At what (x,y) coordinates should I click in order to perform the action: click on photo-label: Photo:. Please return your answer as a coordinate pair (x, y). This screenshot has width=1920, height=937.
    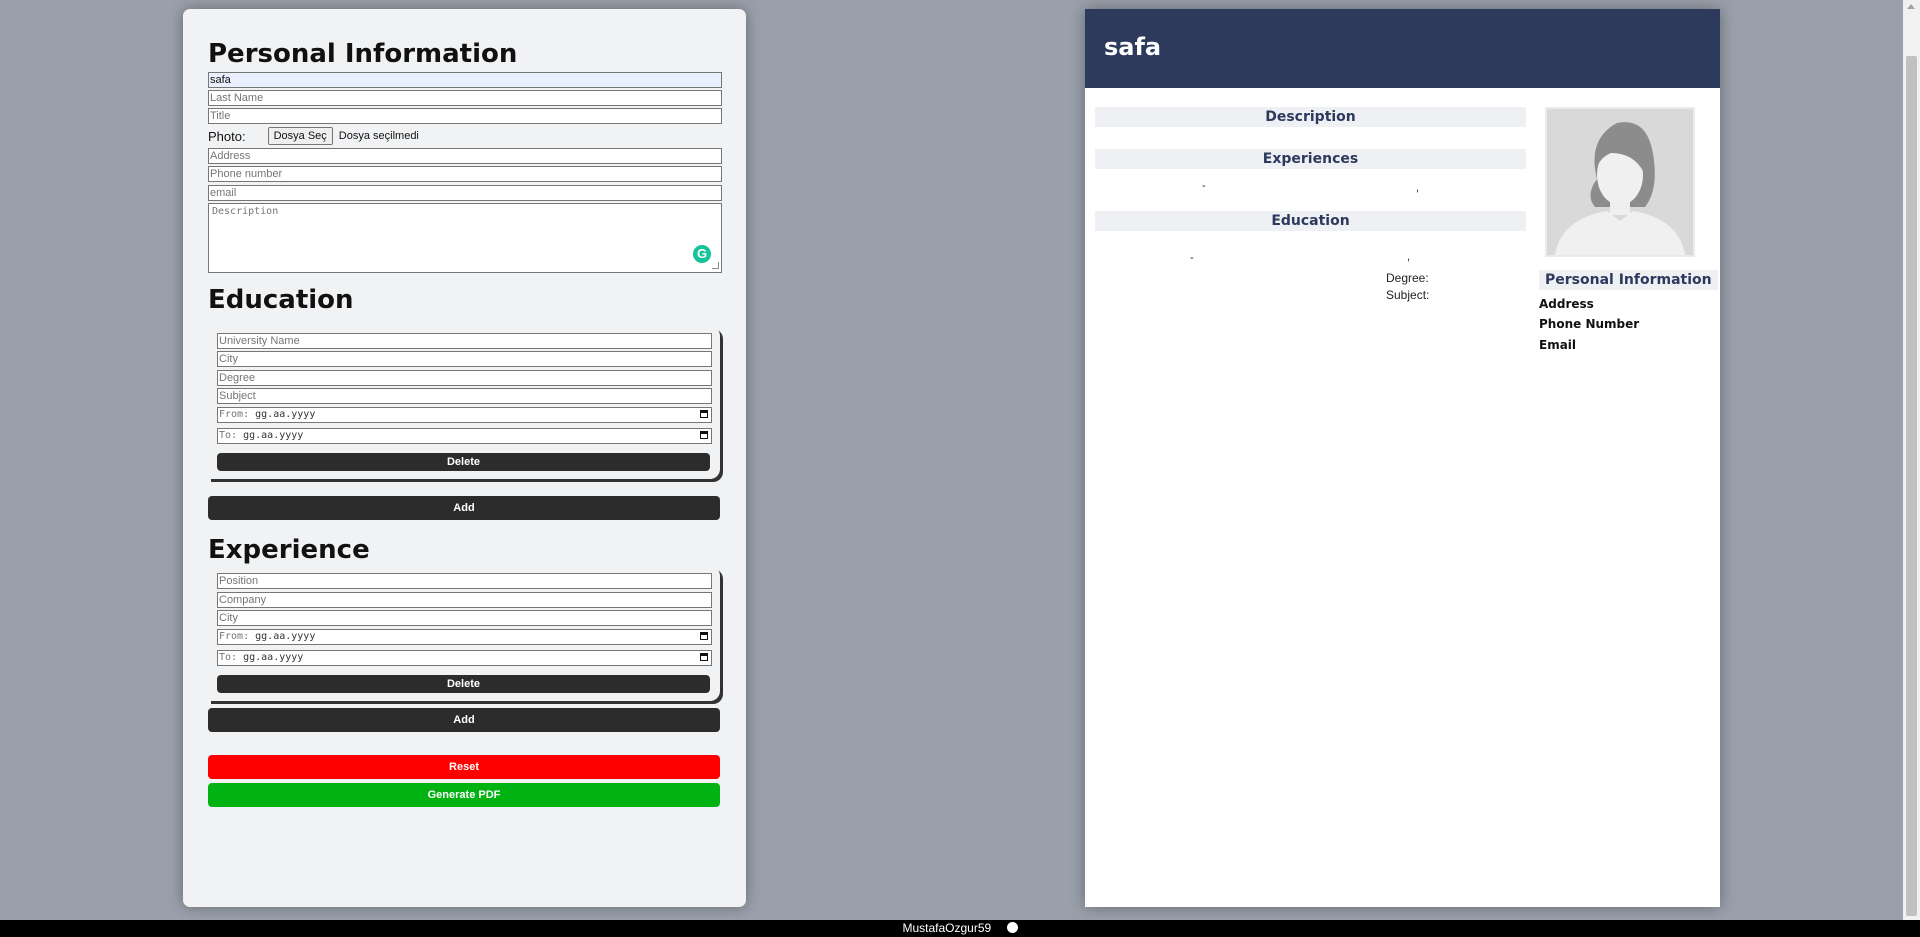
    Looking at the image, I should click on (227, 136).